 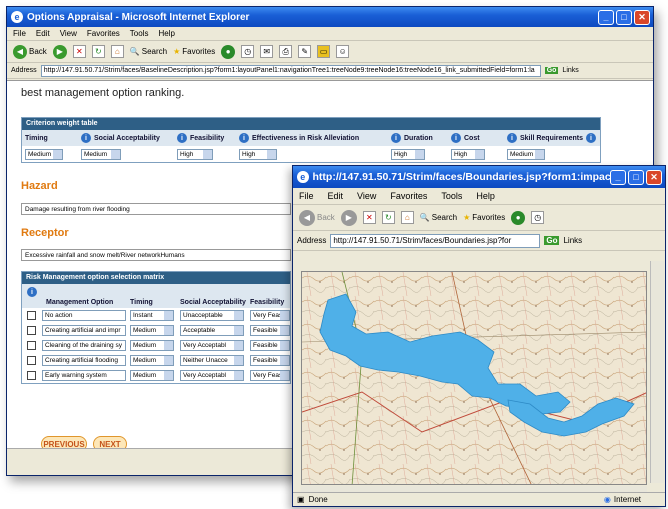 I want to click on edit-icon: ✎, so click(x=305, y=51).